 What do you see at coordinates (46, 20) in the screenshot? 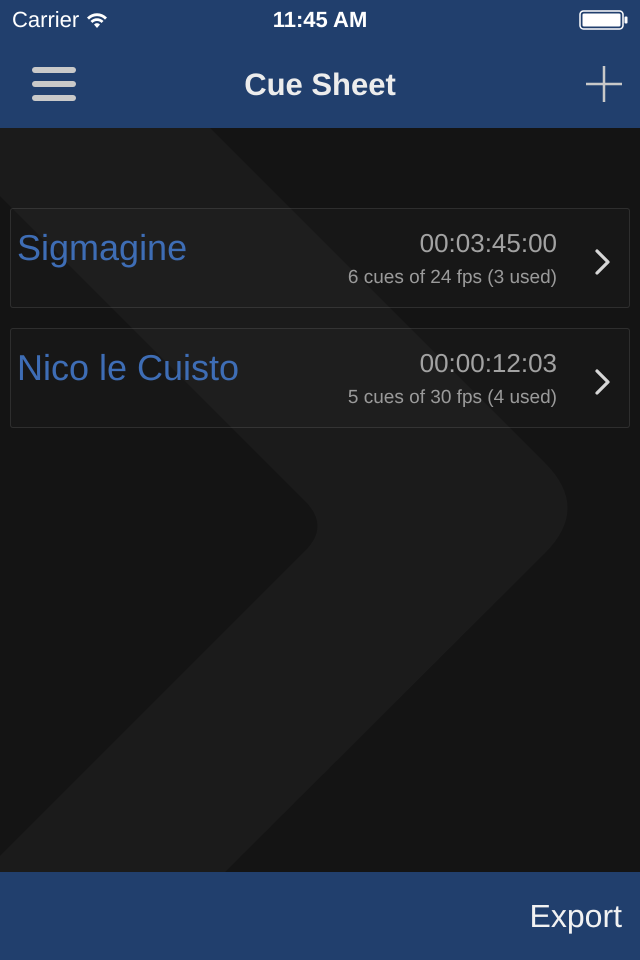
I see `carrier-label: Carrier` at bounding box center [46, 20].